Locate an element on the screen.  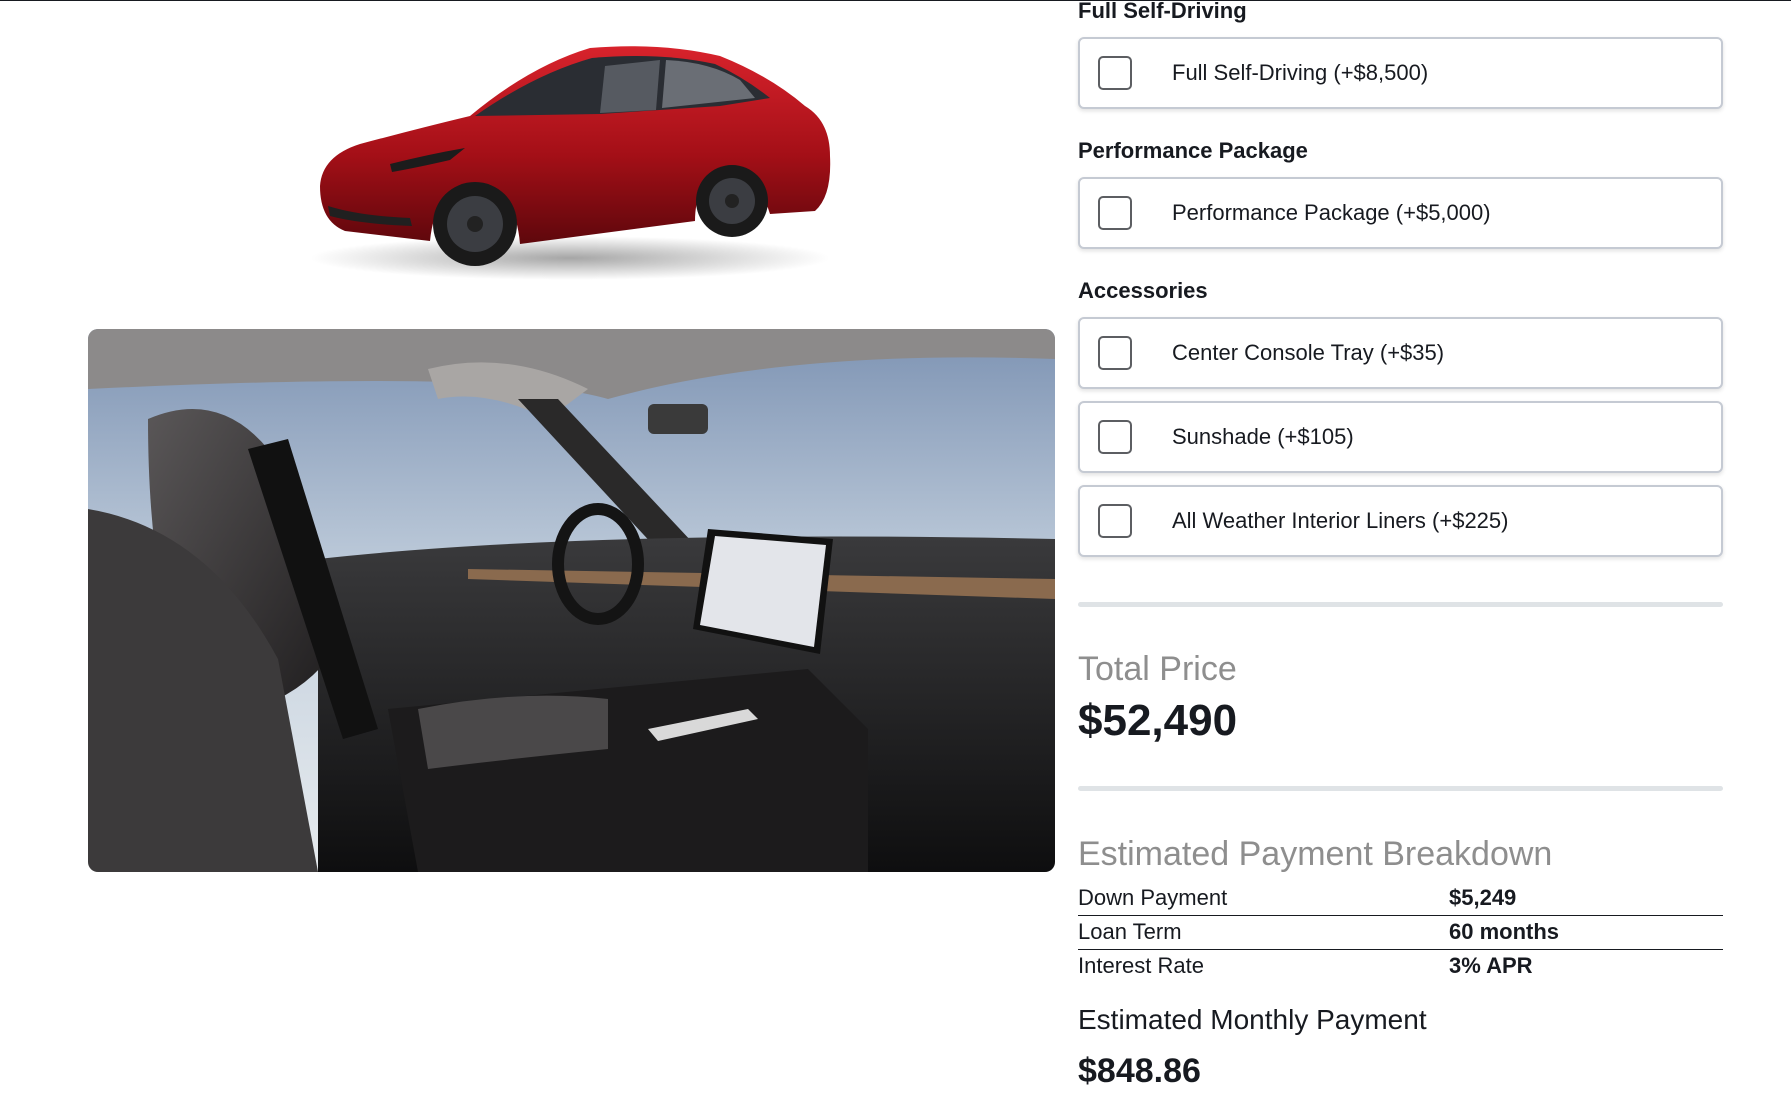
monthly-payment-label: Estimated Monthly Payment is located at coordinates (1252, 1019).